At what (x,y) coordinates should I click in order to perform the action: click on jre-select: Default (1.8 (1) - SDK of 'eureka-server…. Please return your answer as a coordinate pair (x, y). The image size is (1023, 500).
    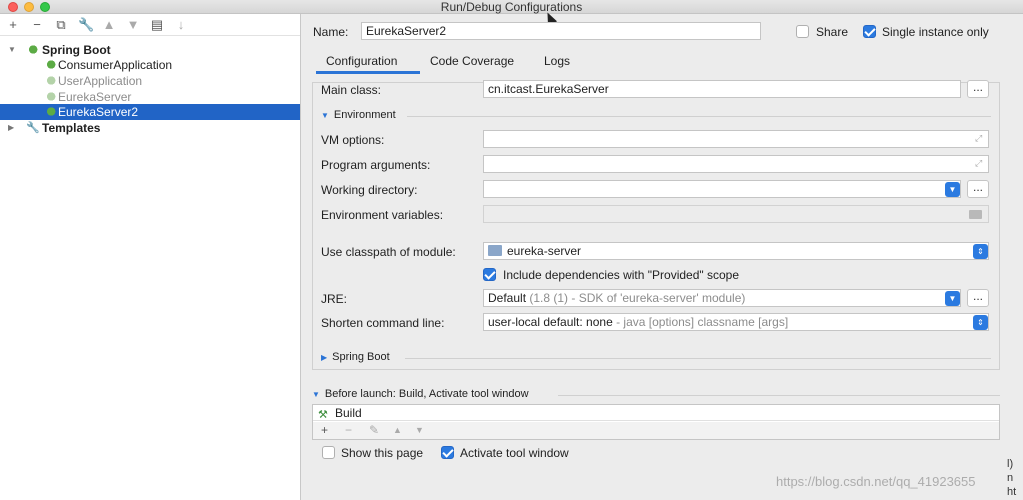
    Looking at the image, I should click on (722, 298).